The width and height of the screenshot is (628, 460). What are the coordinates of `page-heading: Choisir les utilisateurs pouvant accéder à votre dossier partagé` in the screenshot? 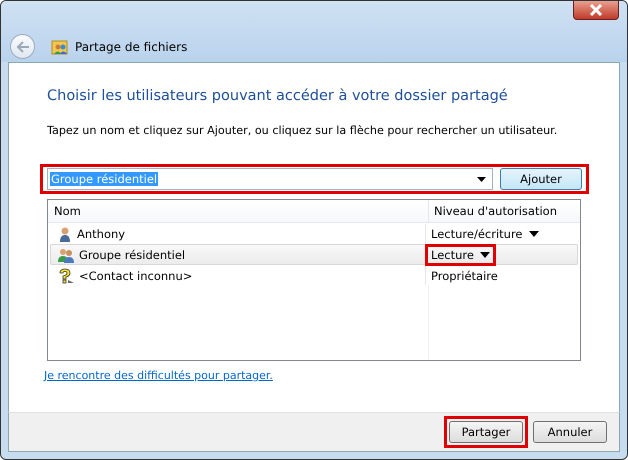 It's located at (278, 96).